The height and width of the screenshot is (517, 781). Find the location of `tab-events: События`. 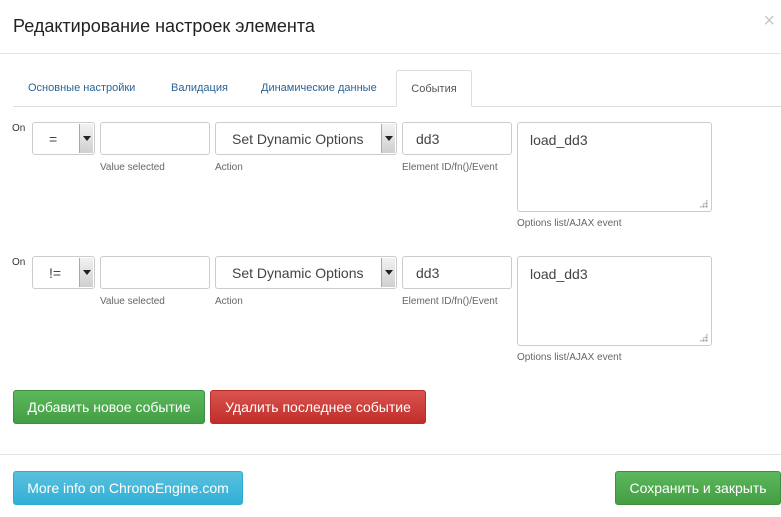

tab-events: События is located at coordinates (434, 88).